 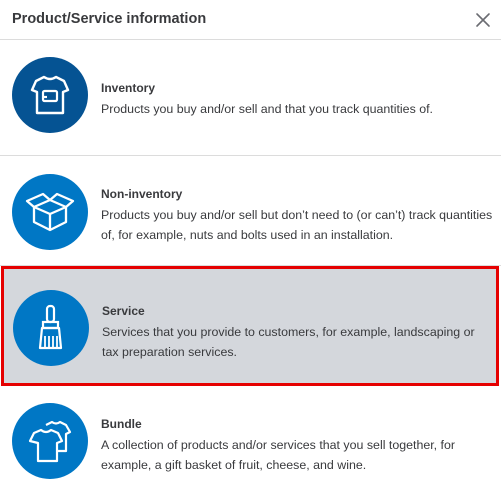 What do you see at coordinates (250, 20) in the screenshot?
I see `panel-header: Product/Service information` at bounding box center [250, 20].